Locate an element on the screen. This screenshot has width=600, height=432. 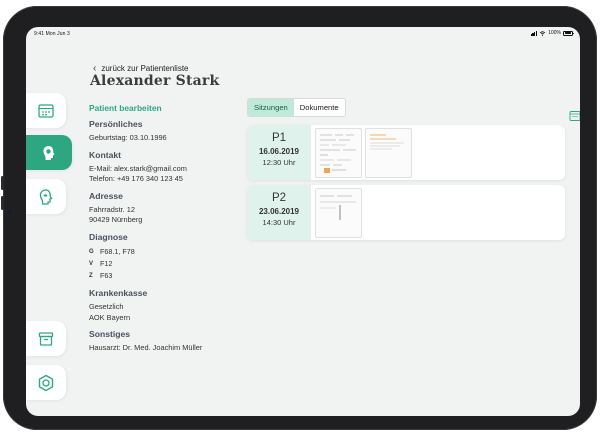
sidebar-item-settings is located at coordinates (46, 382).